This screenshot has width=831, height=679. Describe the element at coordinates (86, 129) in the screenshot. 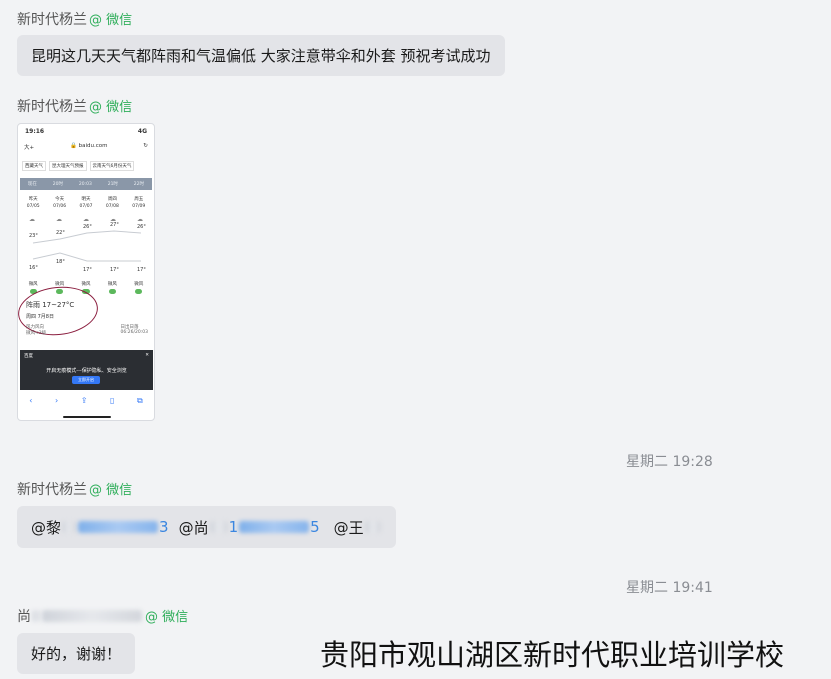

I see `phone-status-bar: 19:16 4G` at that location.